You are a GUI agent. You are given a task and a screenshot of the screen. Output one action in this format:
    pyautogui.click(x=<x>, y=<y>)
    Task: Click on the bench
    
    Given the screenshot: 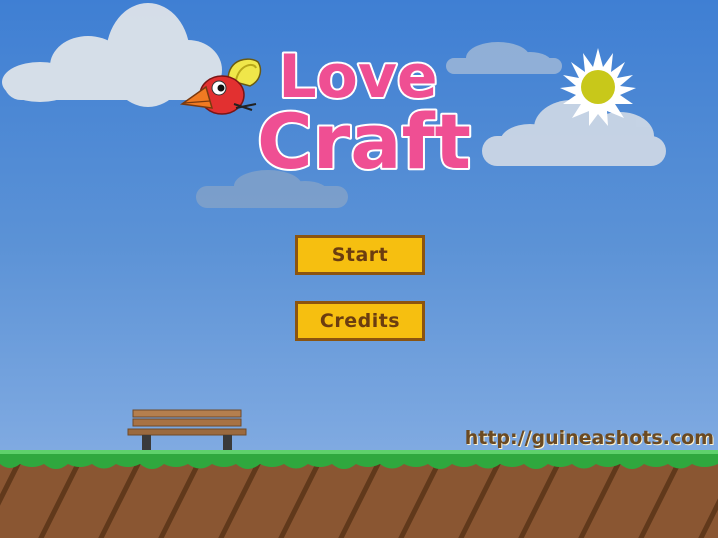 What is the action you would take?
    pyautogui.click(x=187, y=430)
    